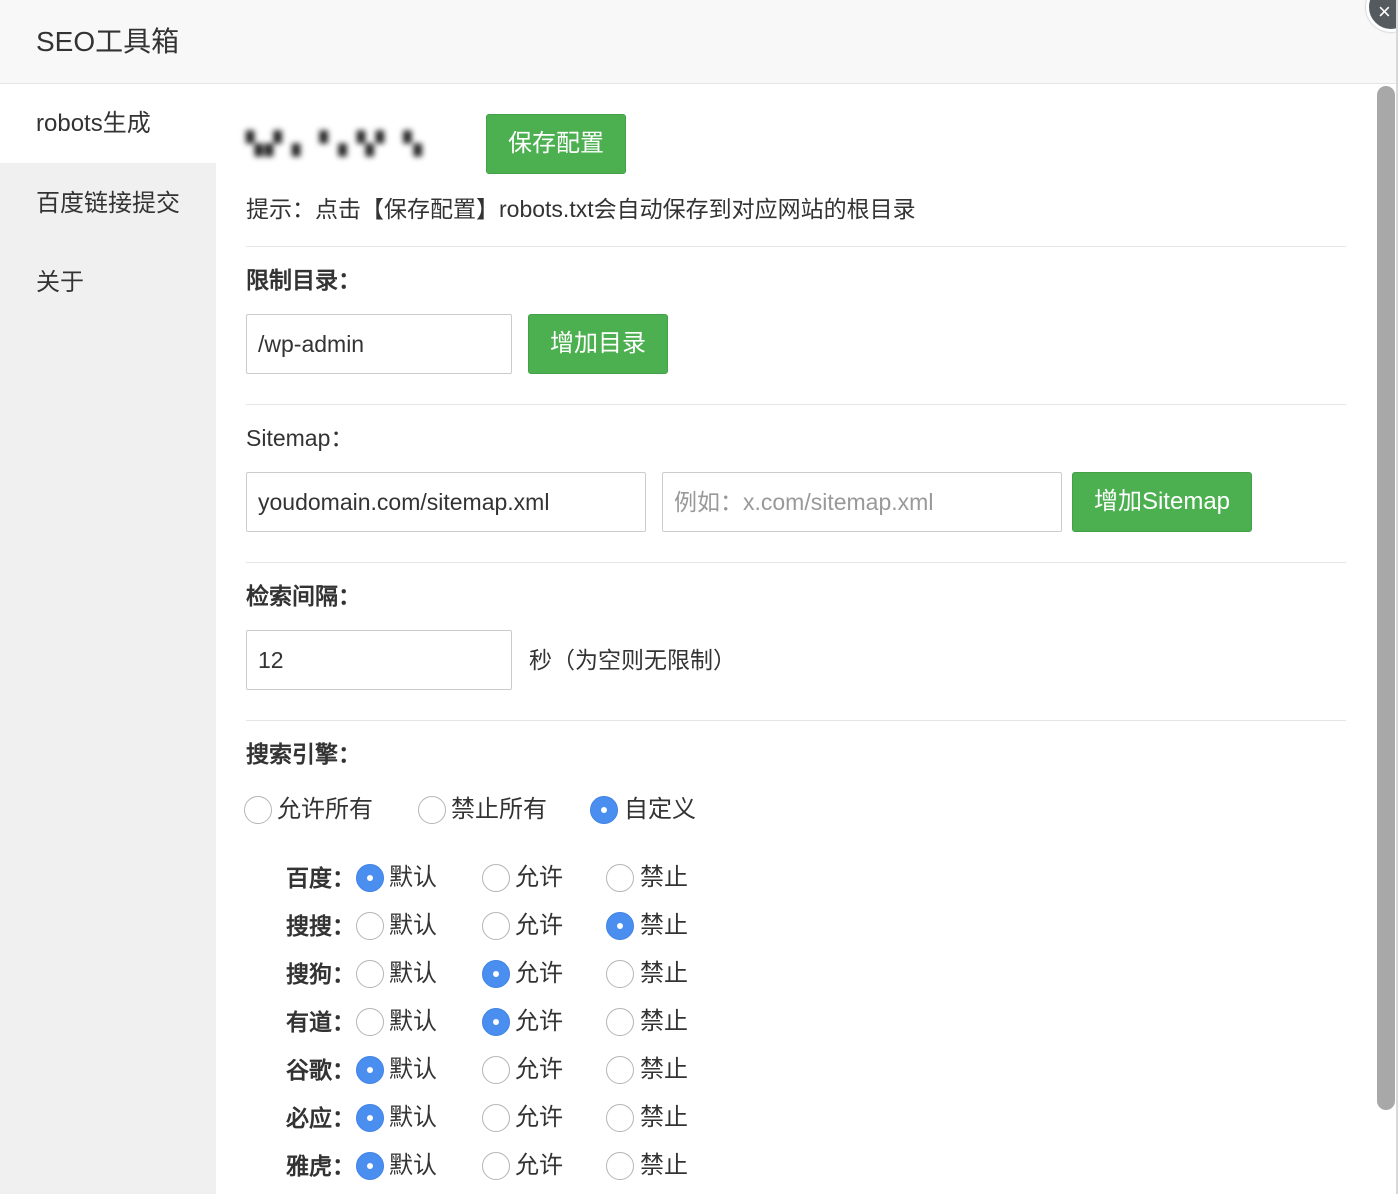 This screenshot has height=1194, width=1398. Describe the element at coordinates (379, 660) in the screenshot. I see `crawl-delay-input: 12` at that location.